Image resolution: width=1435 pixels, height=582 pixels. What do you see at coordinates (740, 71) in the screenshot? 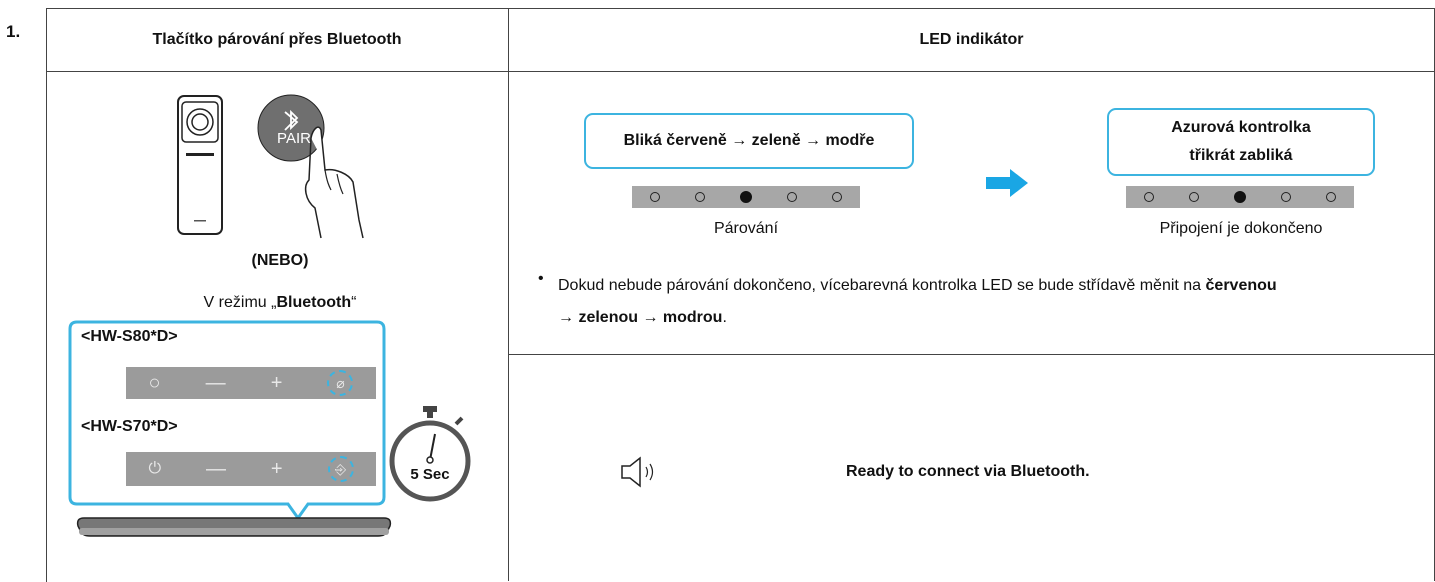
I see `header-divider` at bounding box center [740, 71].